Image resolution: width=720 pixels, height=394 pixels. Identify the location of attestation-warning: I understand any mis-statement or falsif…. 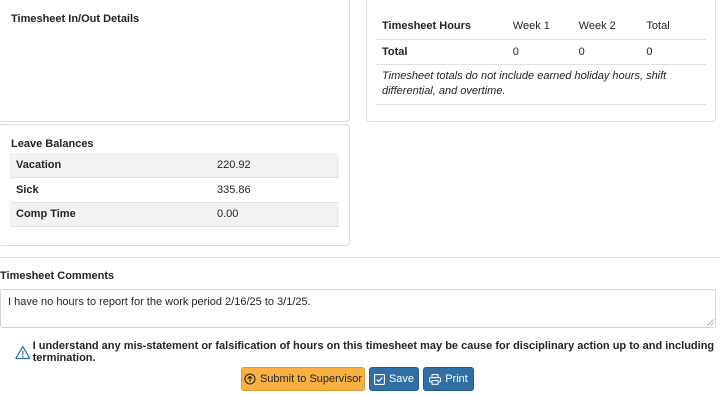
(367, 352).